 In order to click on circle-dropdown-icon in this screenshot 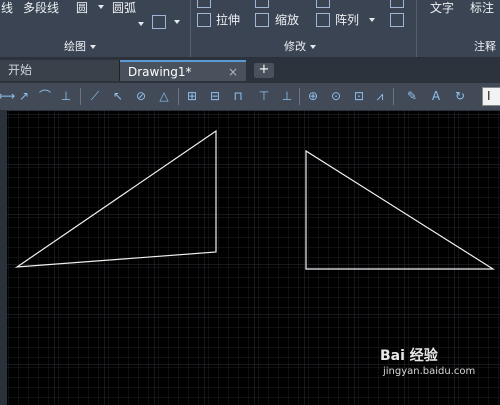, I will do `click(101, 7)`.